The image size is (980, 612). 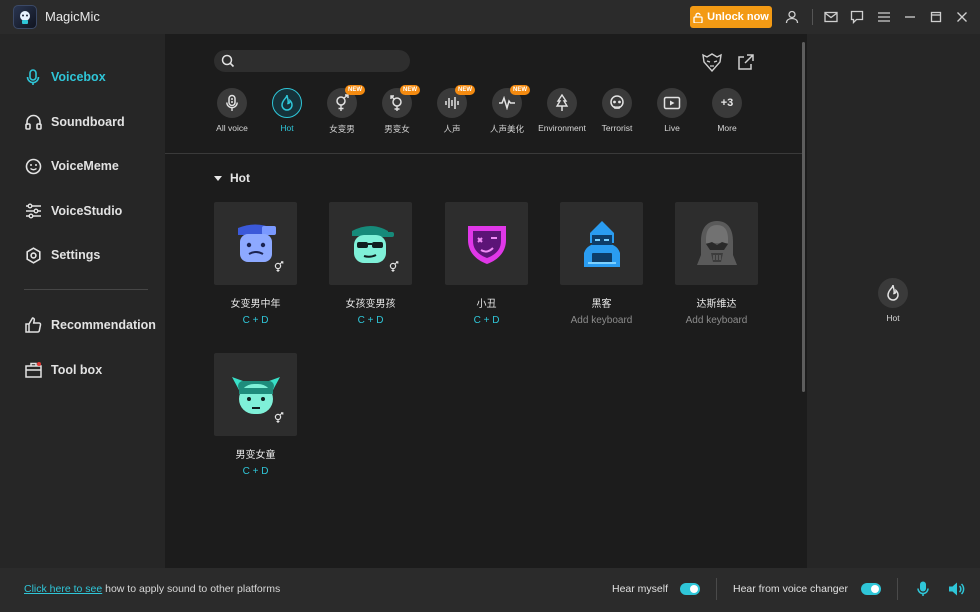 What do you see at coordinates (33, 255) in the screenshot?
I see `gear-icon` at bounding box center [33, 255].